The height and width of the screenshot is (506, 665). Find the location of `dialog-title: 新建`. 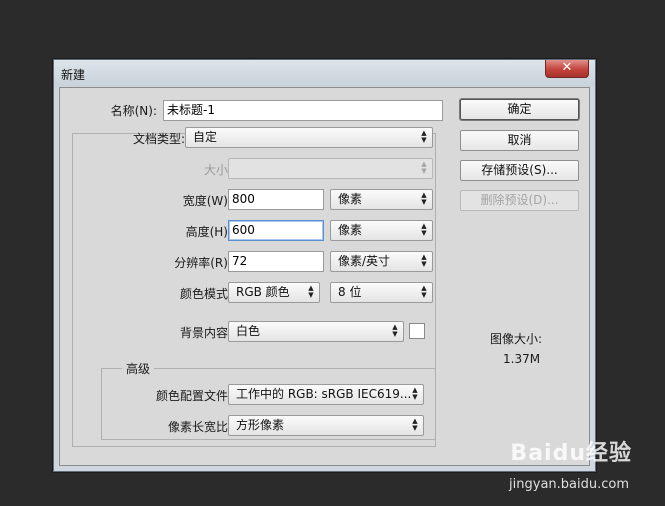

dialog-title: 新建 is located at coordinates (73, 75).